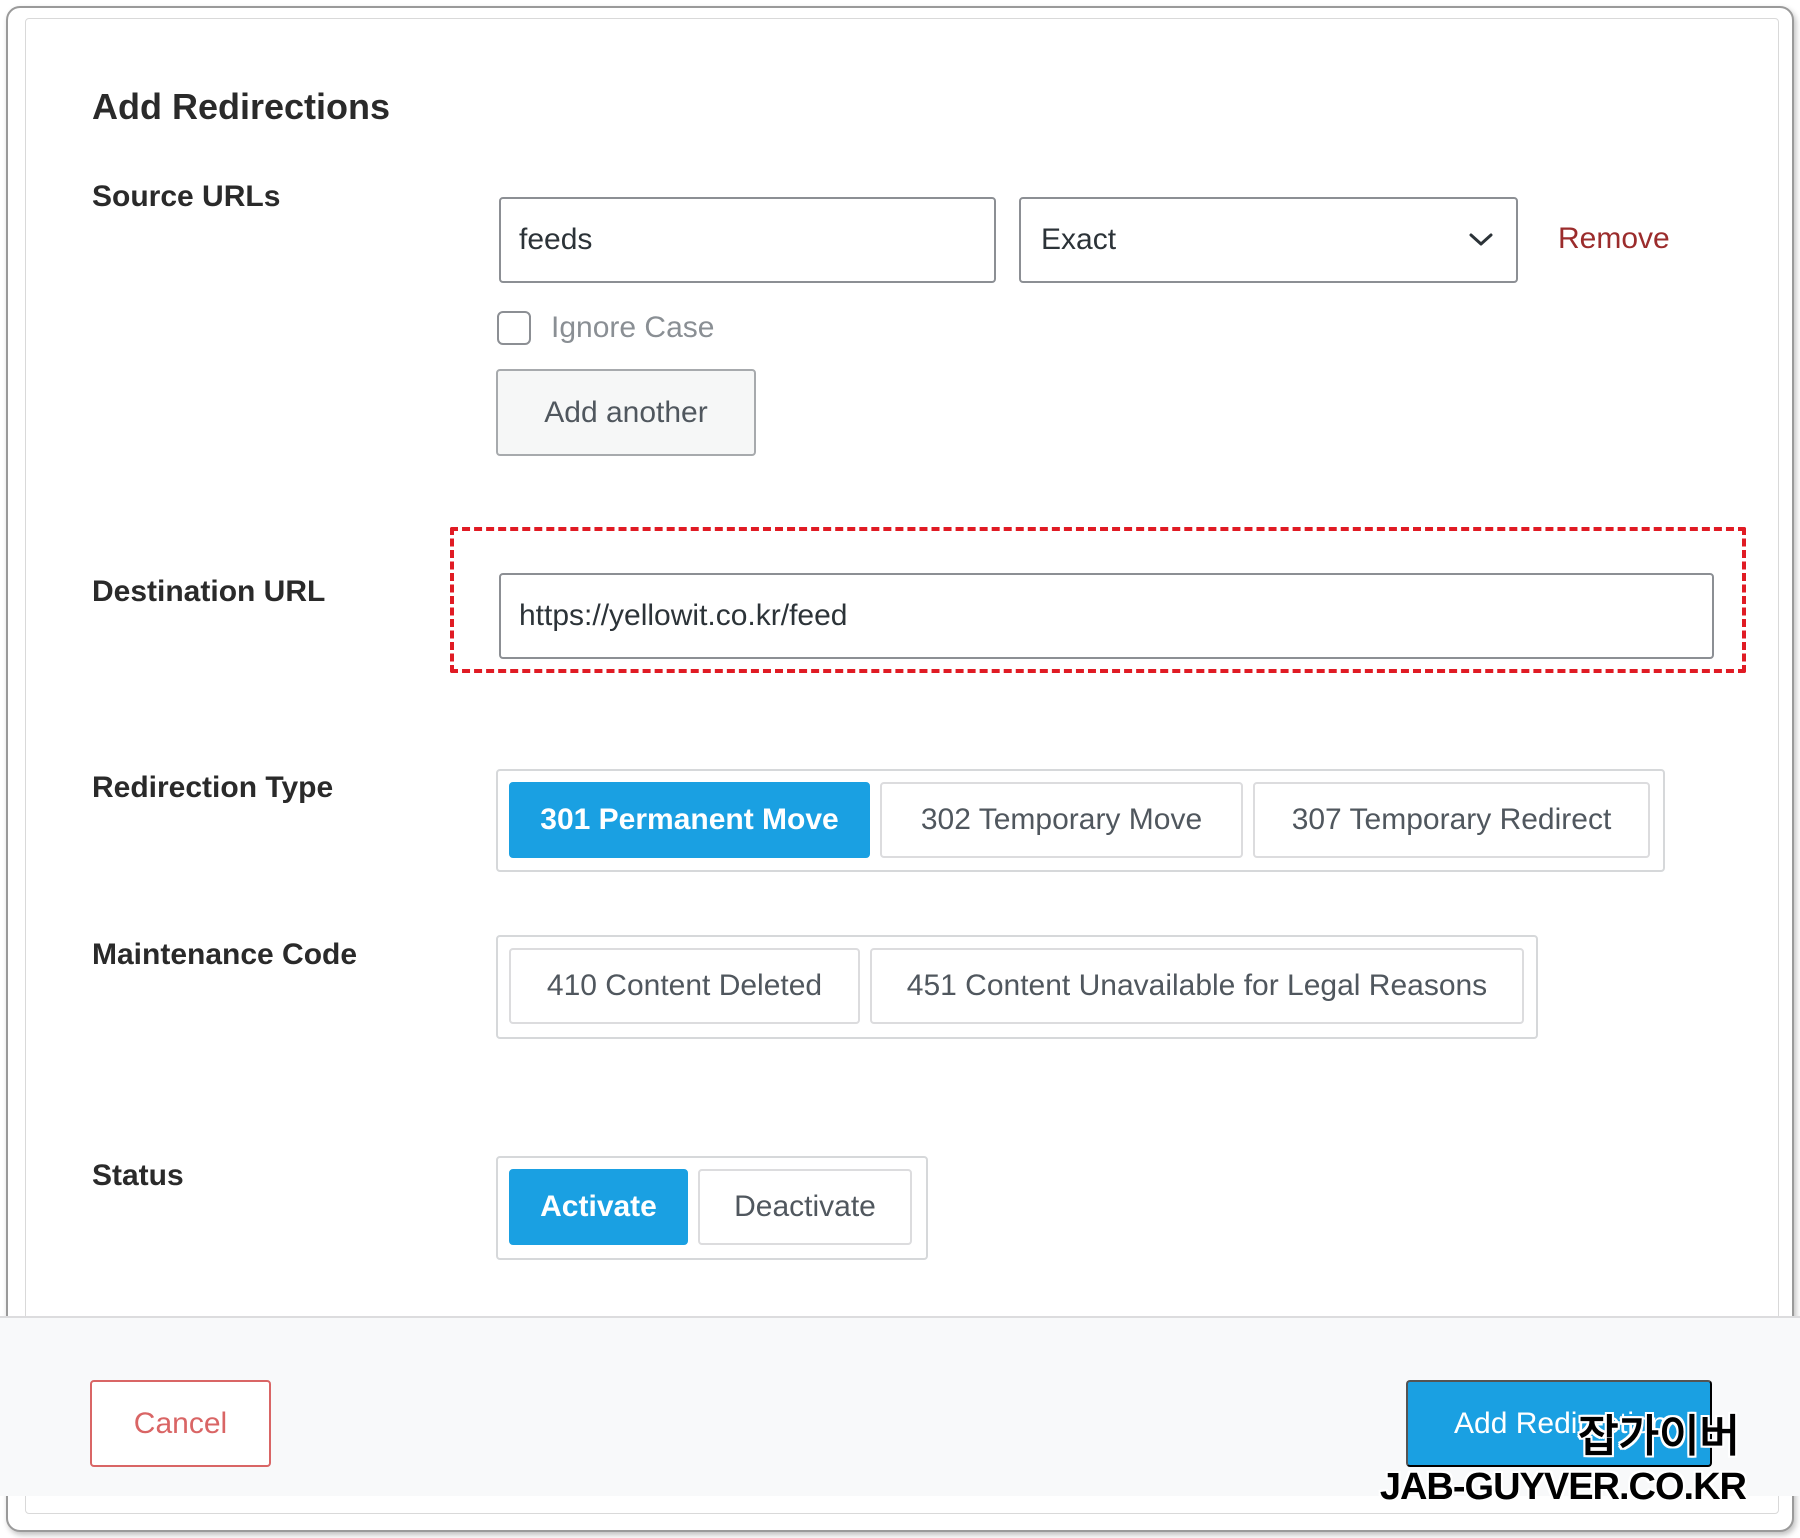 This screenshot has width=1800, height=1538. Describe the element at coordinates (1106, 616) in the screenshot. I see `destination-url-input` at that location.